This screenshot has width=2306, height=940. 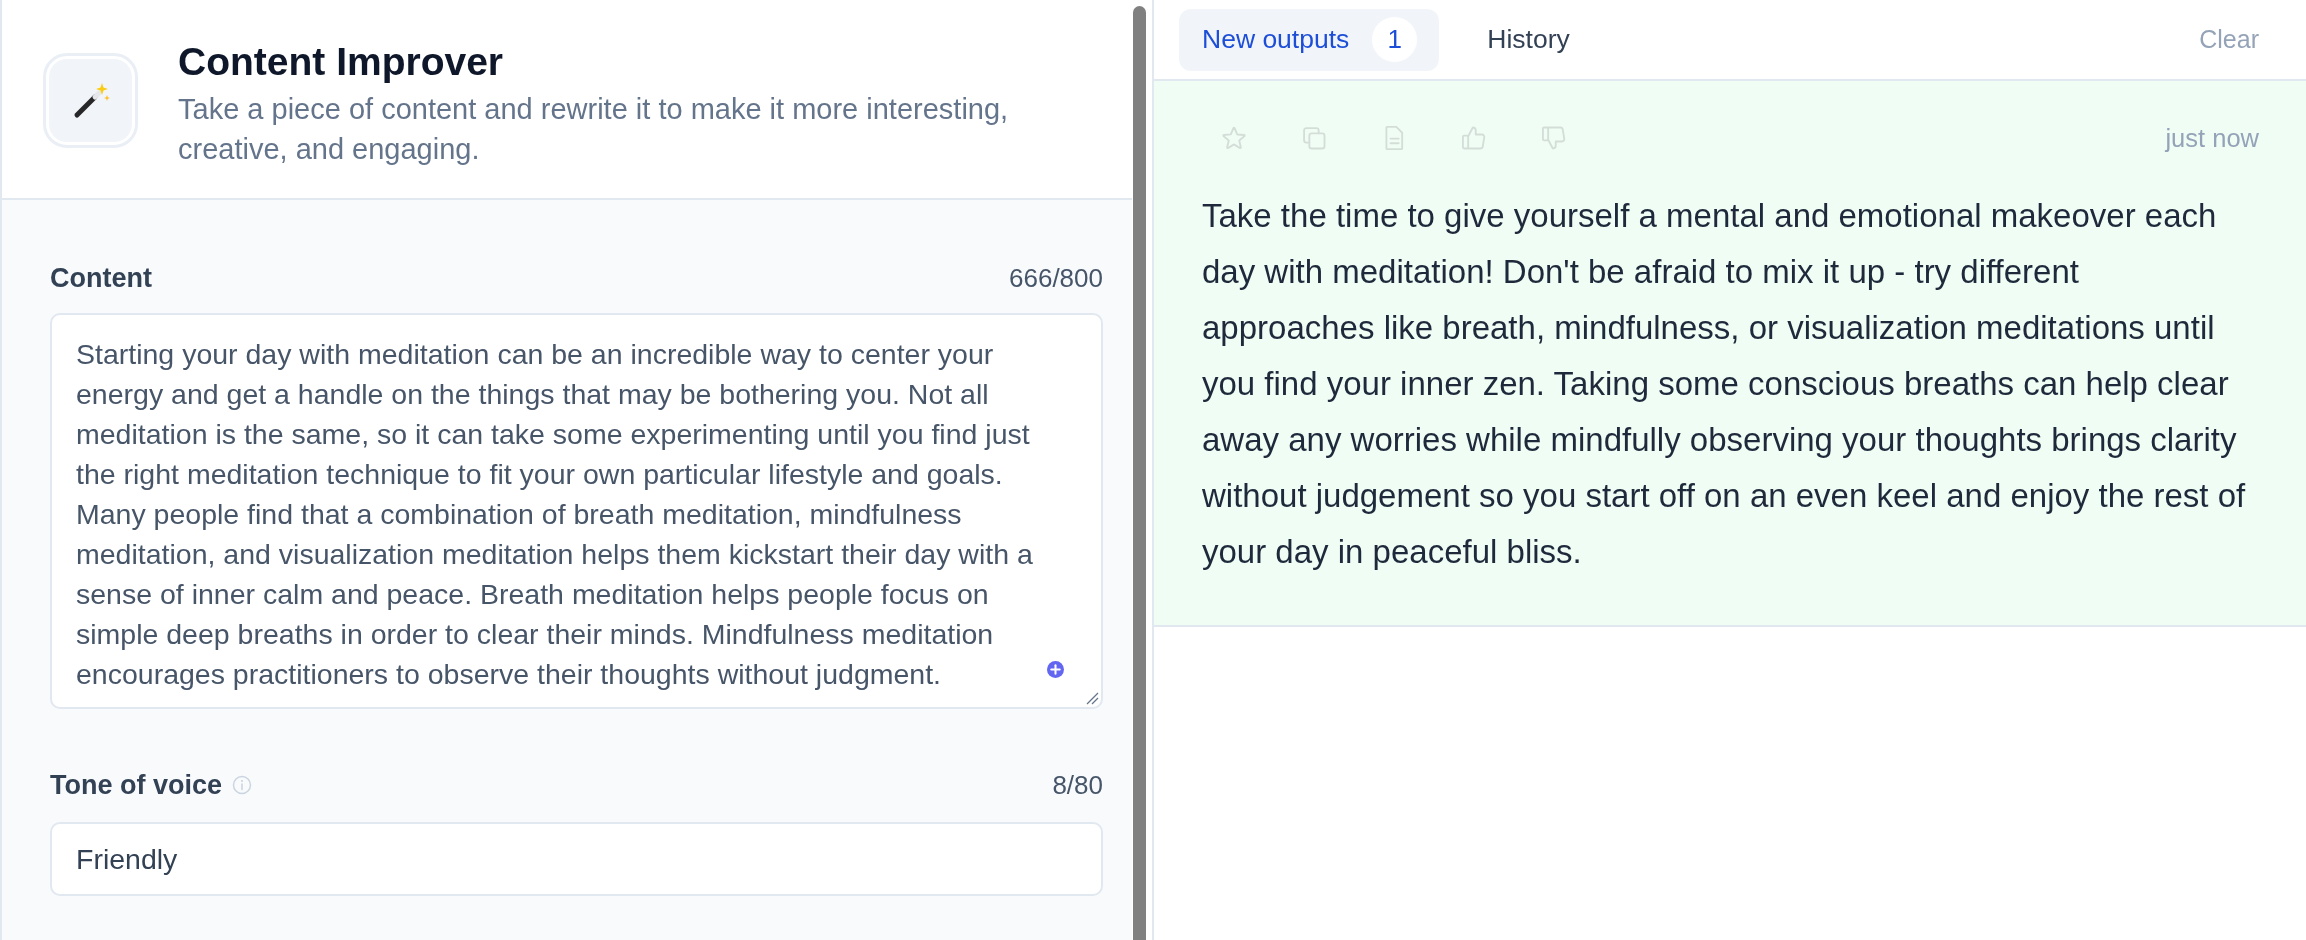 What do you see at coordinates (576, 859) in the screenshot?
I see `text-input-field: Friendly` at bounding box center [576, 859].